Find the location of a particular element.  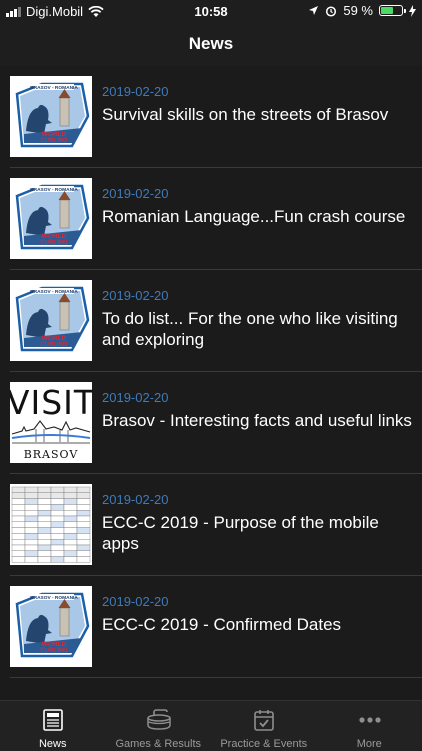

more-dots-icon is located at coordinates (369, 720).